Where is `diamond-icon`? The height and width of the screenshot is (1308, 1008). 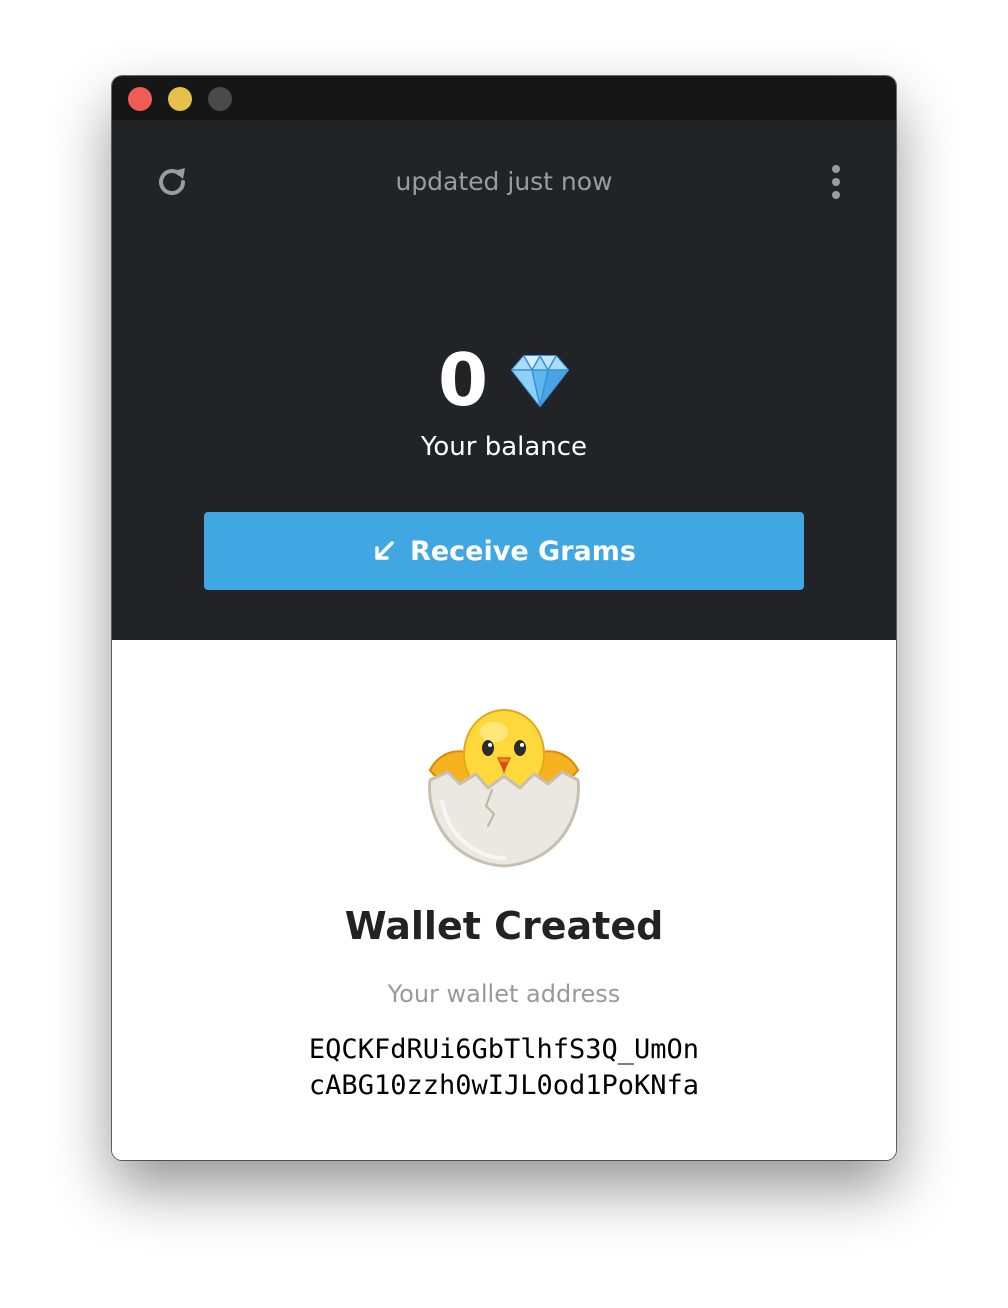 diamond-icon is located at coordinates (540, 380).